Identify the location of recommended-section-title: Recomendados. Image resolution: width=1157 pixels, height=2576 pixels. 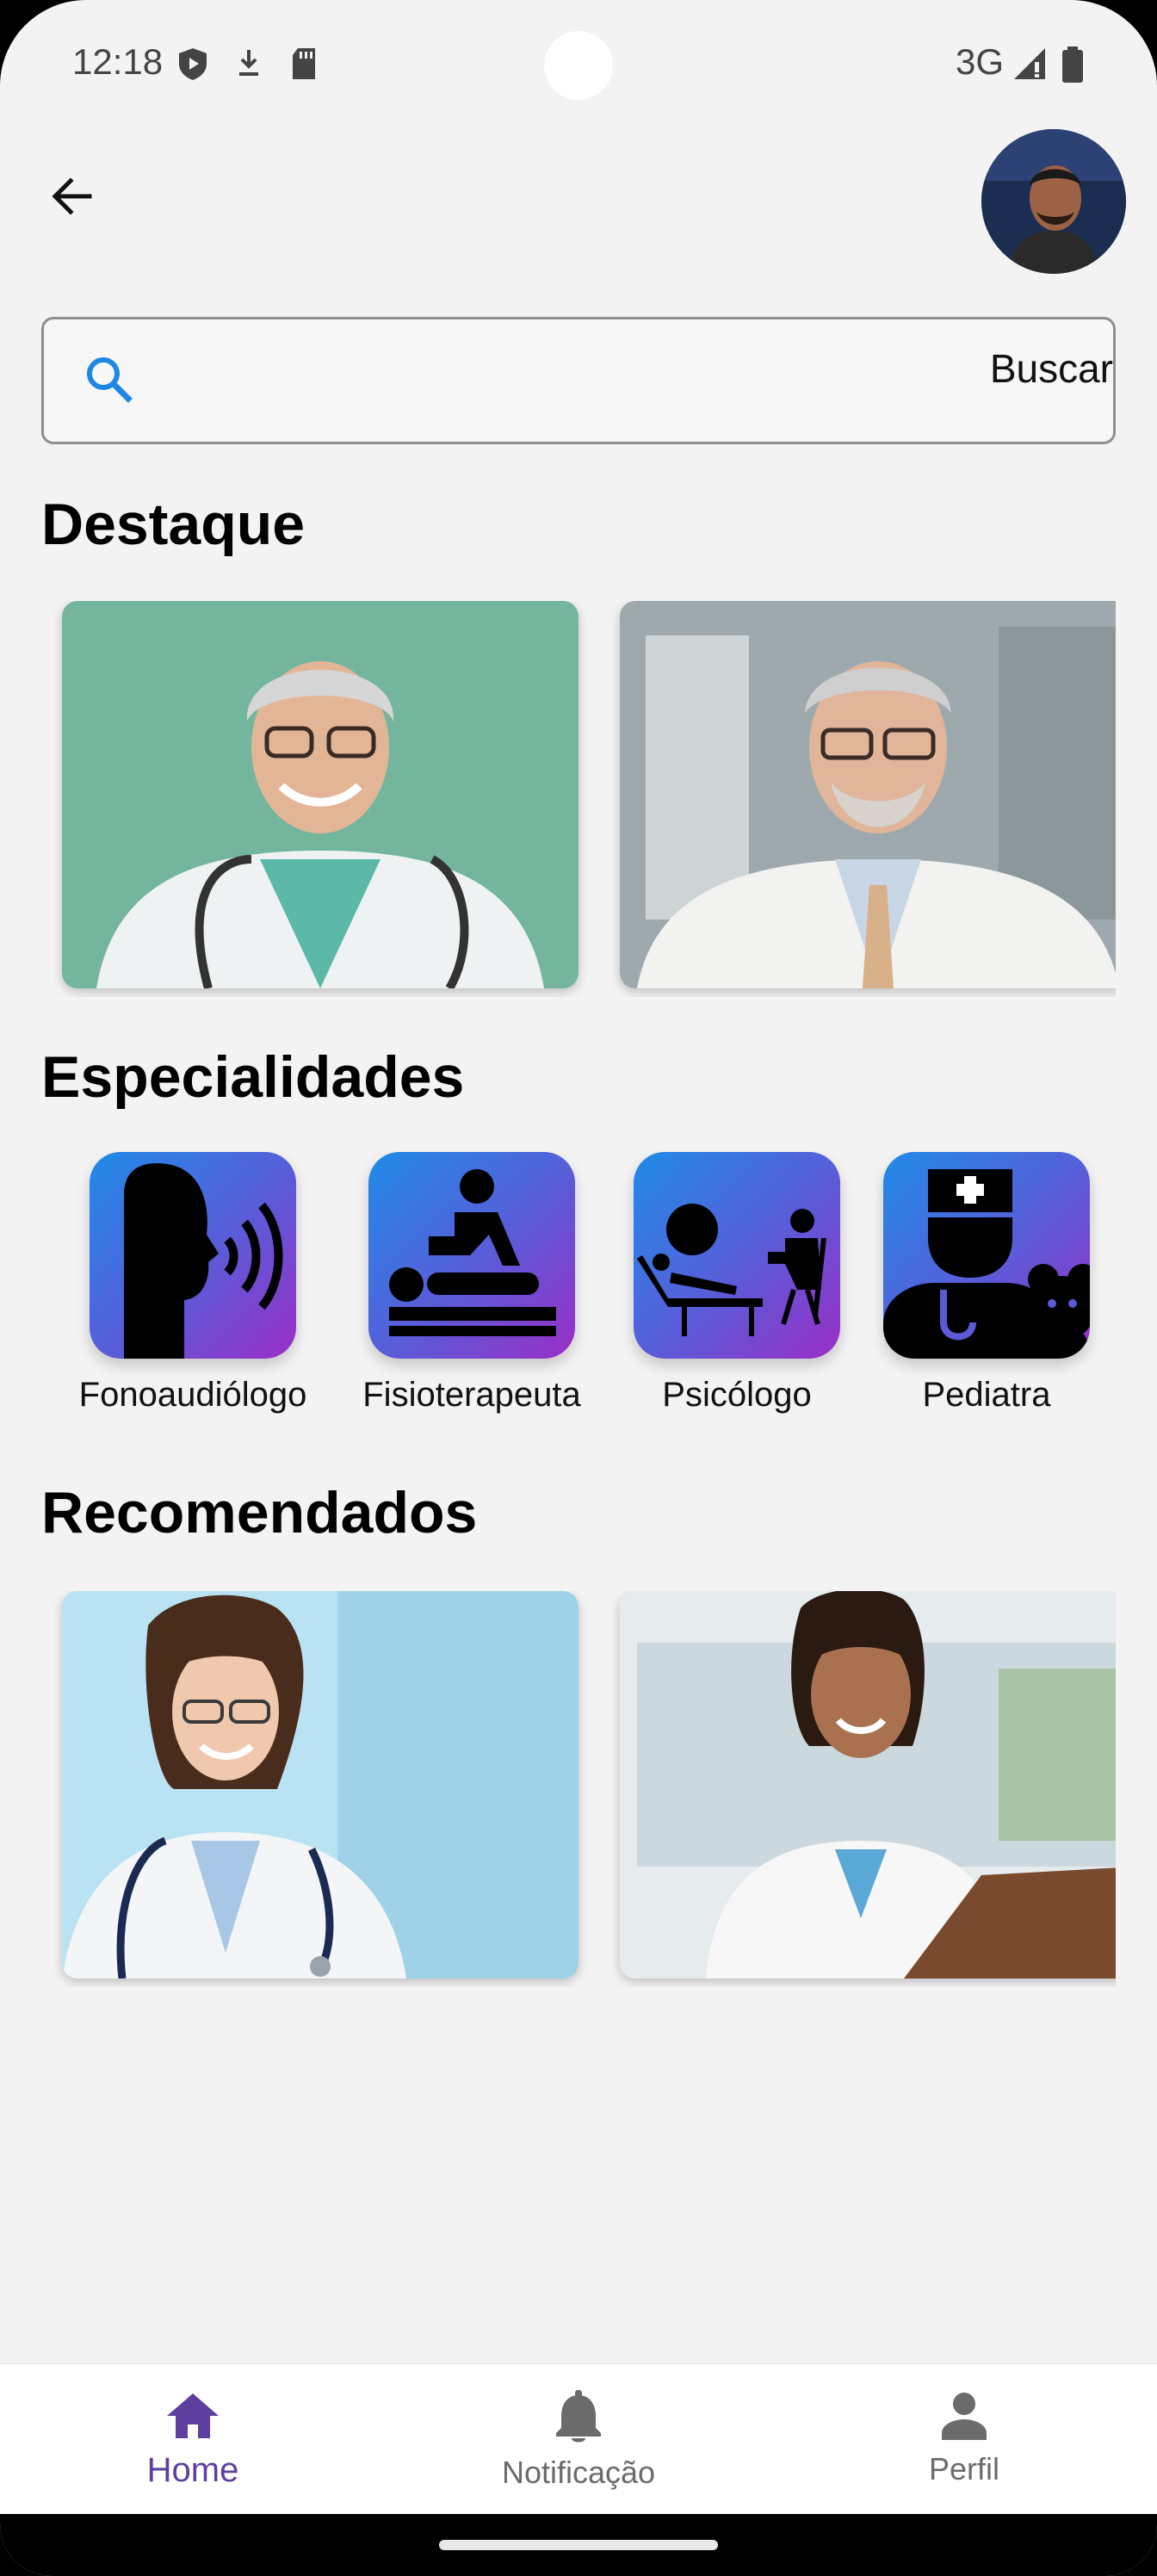
(260, 1513).